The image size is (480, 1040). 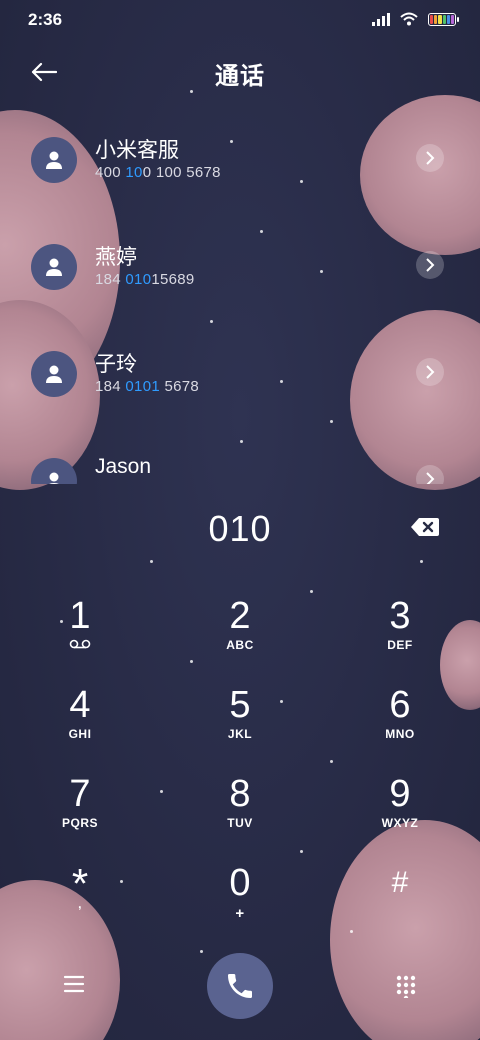 What do you see at coordinates (240, 157) in the screenshot?
I see `result-row: 小米客服 400 100 100 5678` at bounding box center [240, 157].